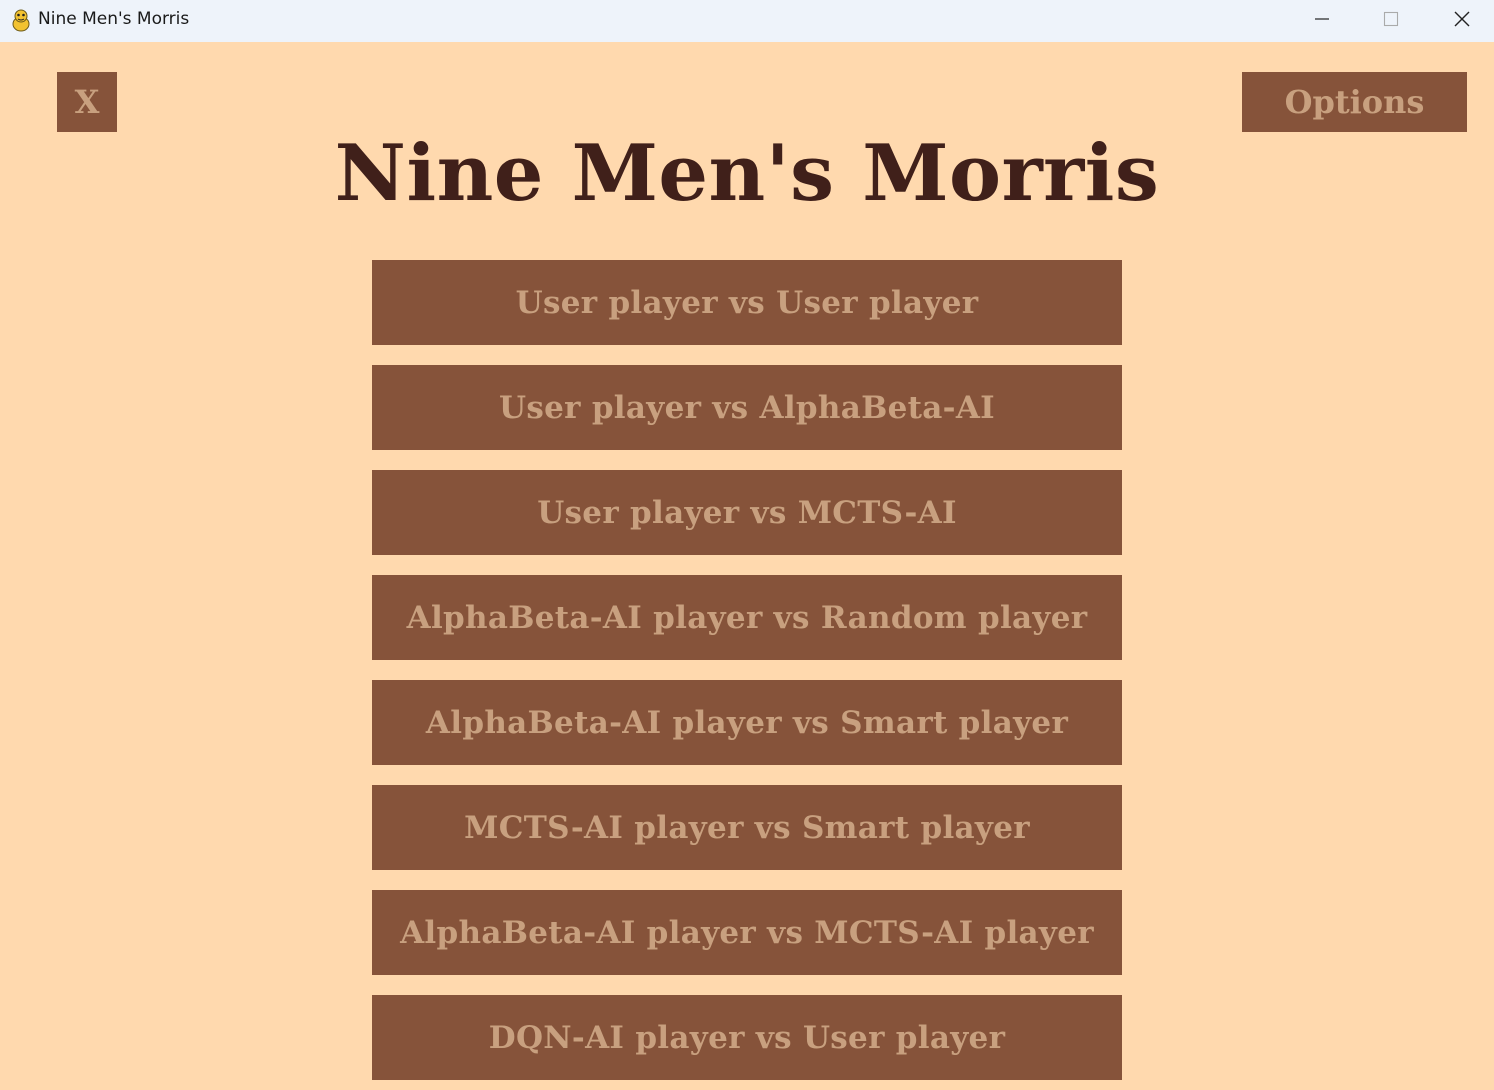 The width and height of the screenshot is (1494, 1090). I want to click on mode-user-vs-alphabeta-button: User player vs AlphaBeta-AI, so click(747, 407).